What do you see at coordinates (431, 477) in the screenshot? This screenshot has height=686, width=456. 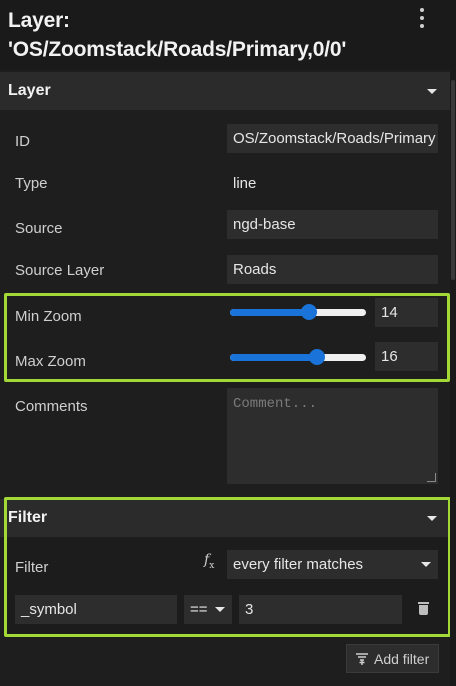 I see `resize-handle-icon` at bounding box center [431, 477].